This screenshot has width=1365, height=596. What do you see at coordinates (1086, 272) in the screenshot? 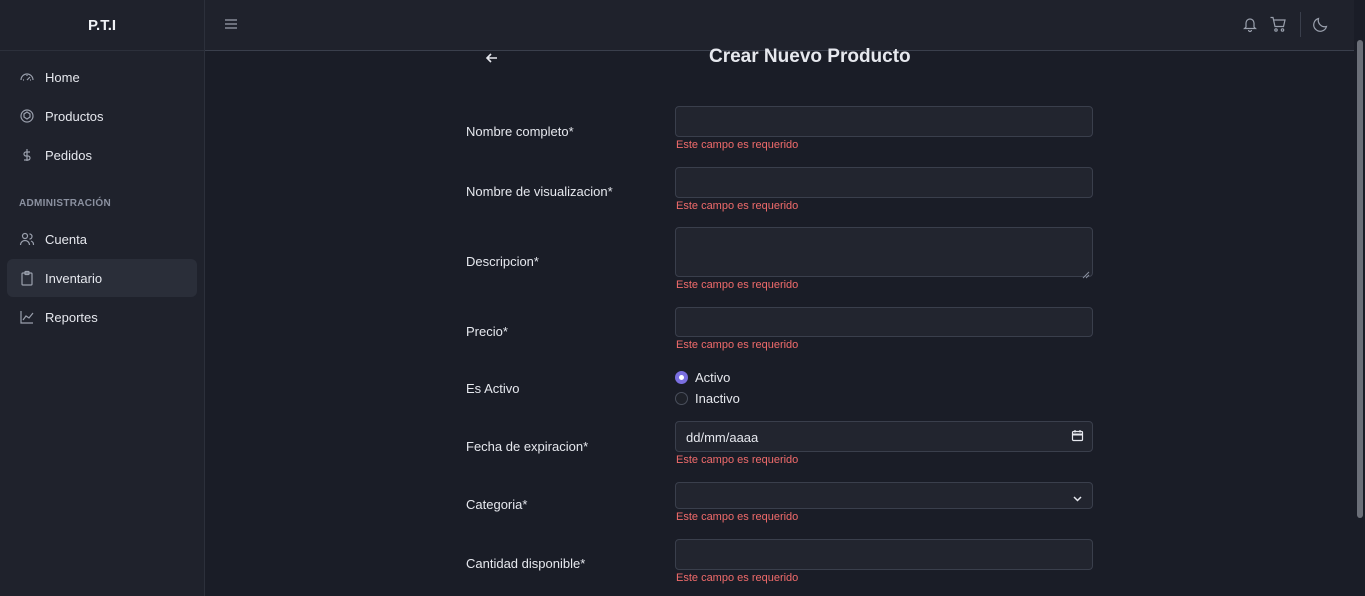
I see `resize-handle-icon` at bounding box center [1086, 272].